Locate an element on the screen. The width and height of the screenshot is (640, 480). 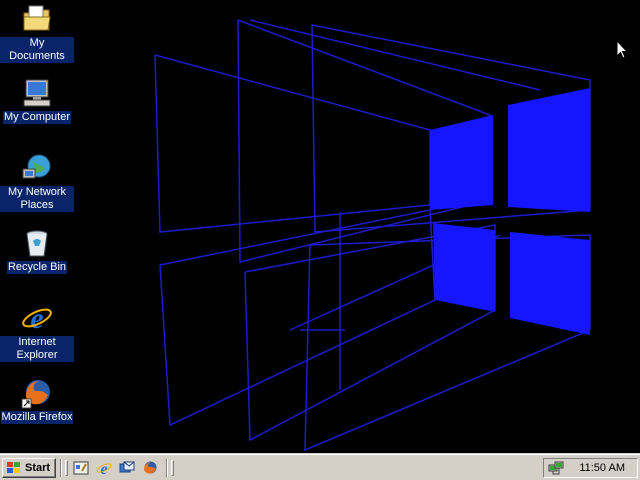
quick-launch-grip is located at coordinates (66, 468).